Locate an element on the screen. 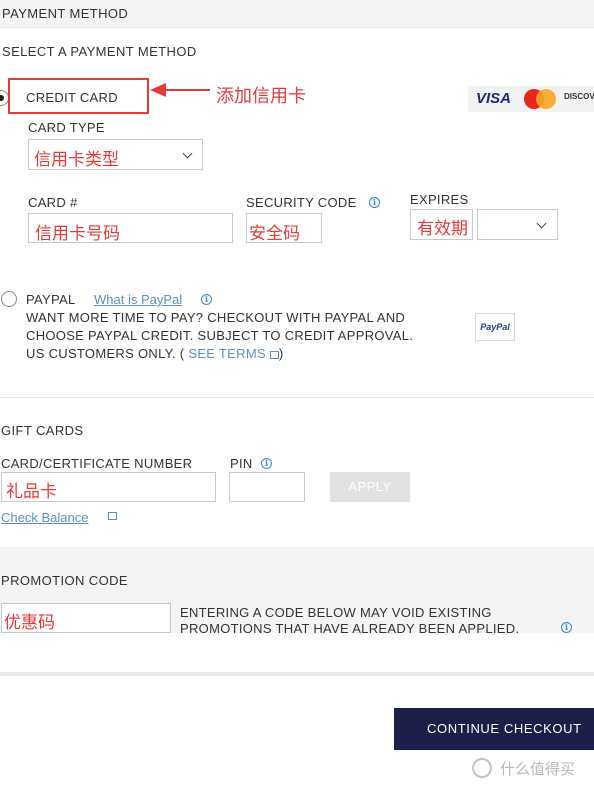 This screenshot has width=594, height=785. watermark-logo-icon is located at coordinates (482, 768).